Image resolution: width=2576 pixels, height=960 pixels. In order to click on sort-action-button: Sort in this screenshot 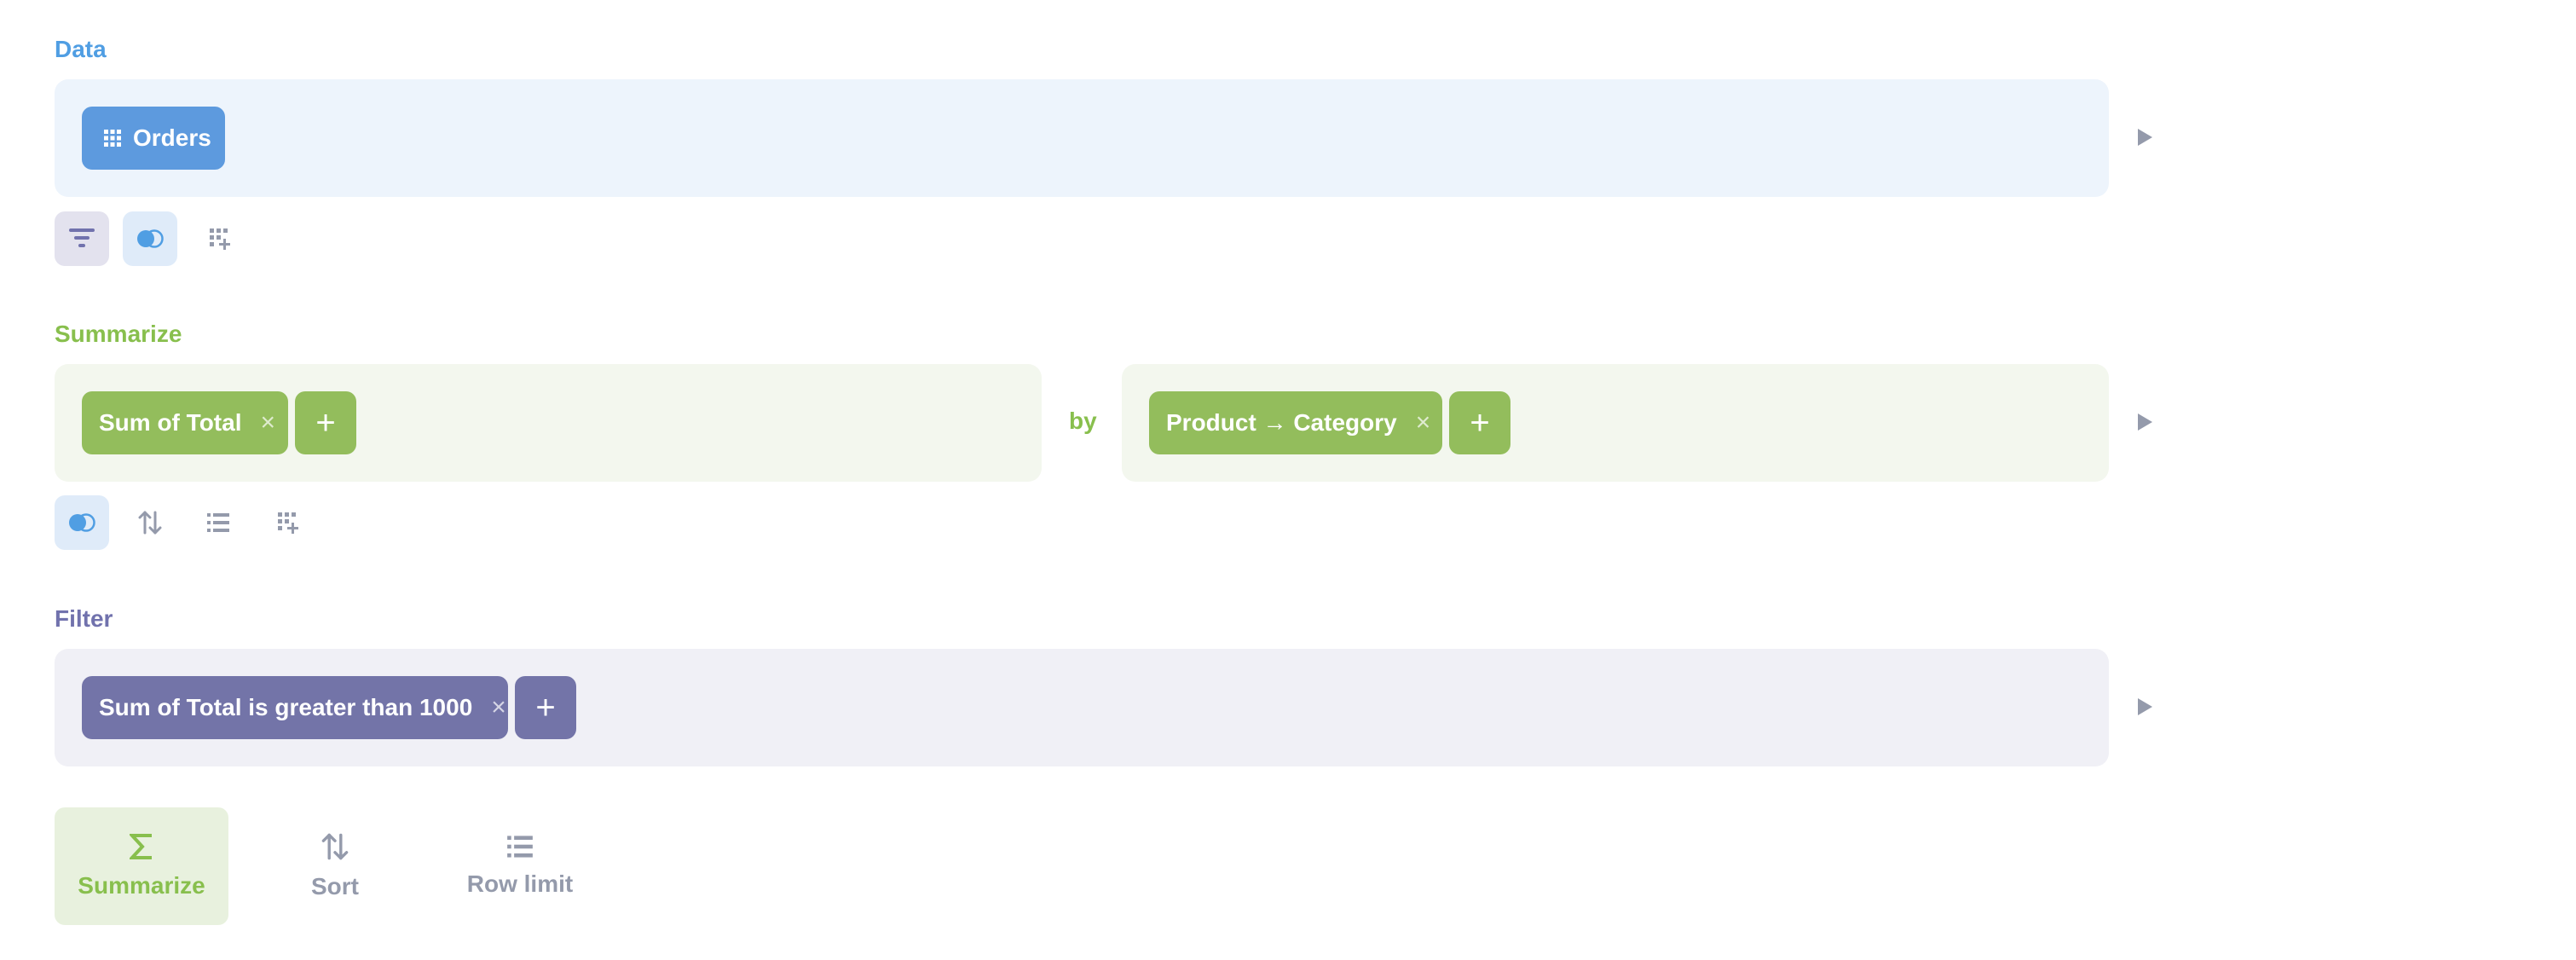, I will do `click(335, 866)`.